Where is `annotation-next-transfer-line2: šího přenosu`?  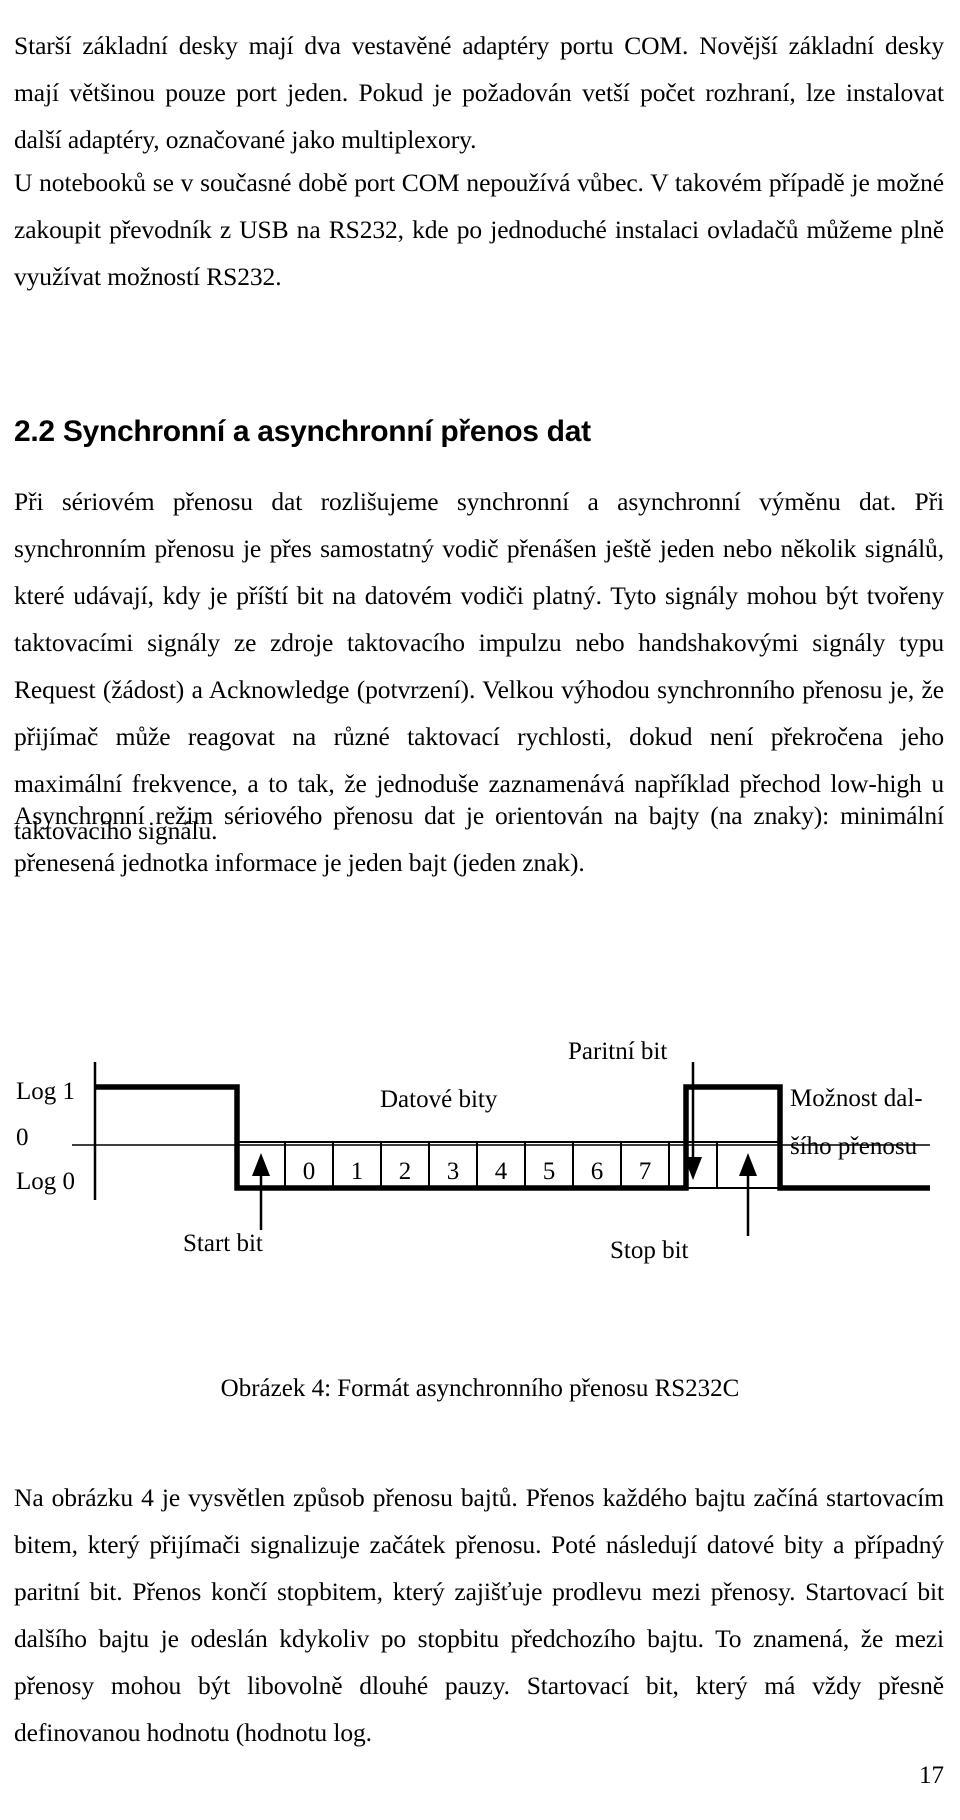 annotation-next-transfer-line2: šího přenosu is located at coordinates (854, 1146).